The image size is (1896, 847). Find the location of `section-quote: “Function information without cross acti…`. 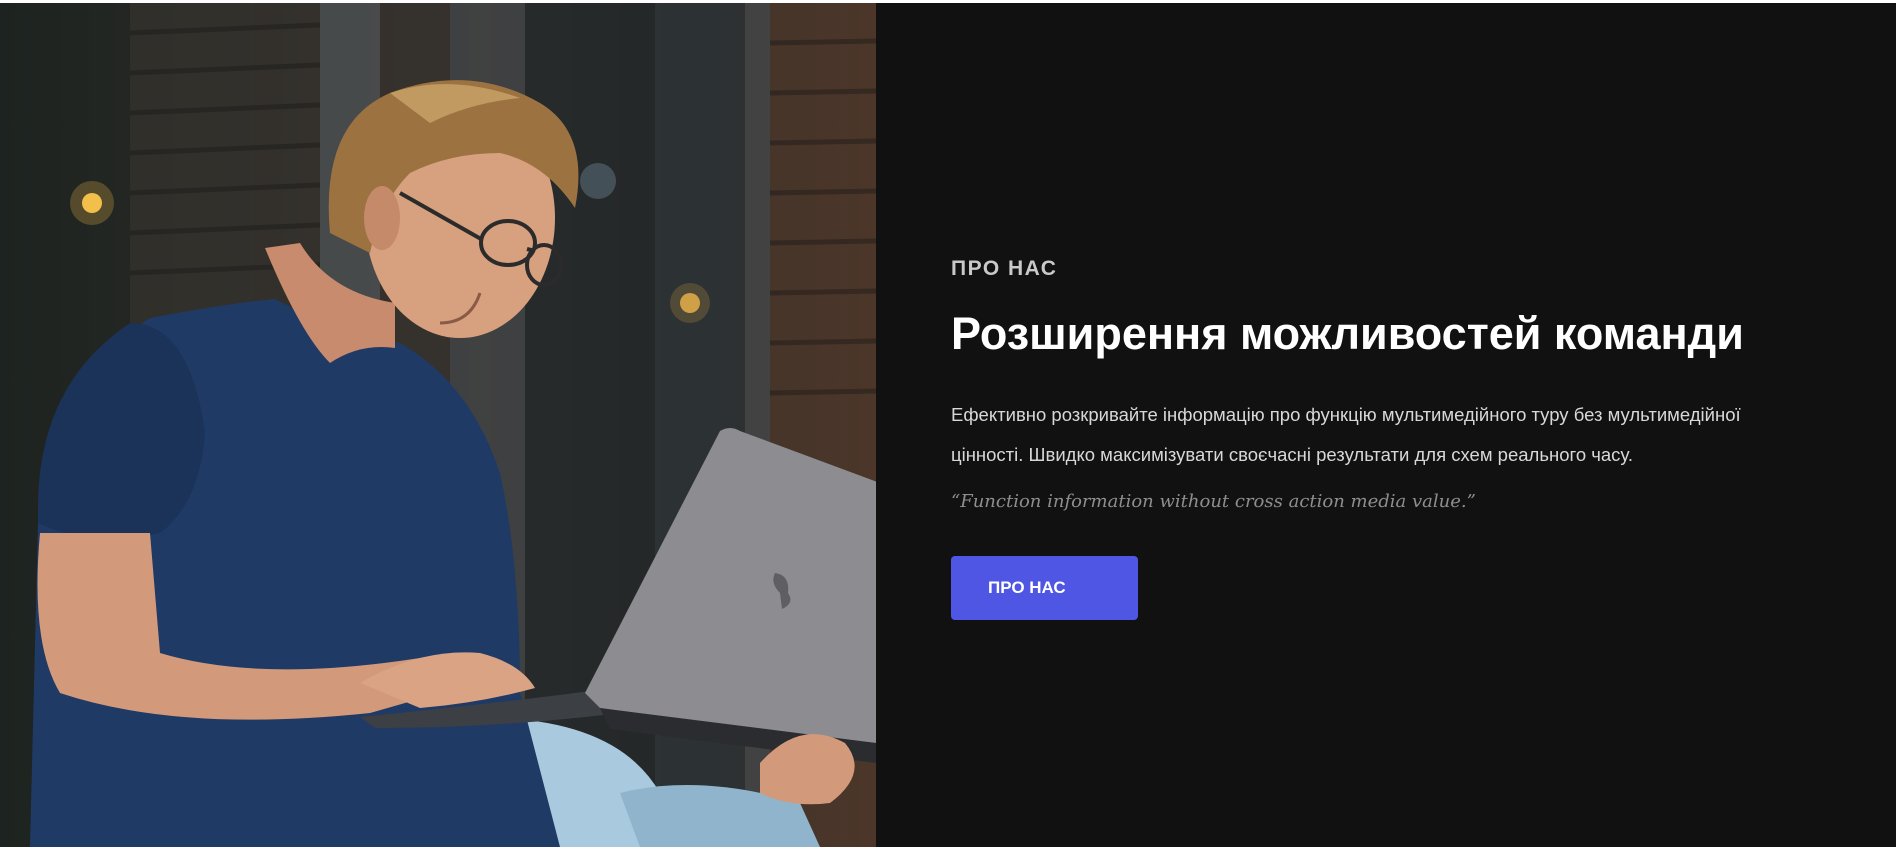

section-quote: “Function information without cross acti… is located at coordinates (1213, 501).